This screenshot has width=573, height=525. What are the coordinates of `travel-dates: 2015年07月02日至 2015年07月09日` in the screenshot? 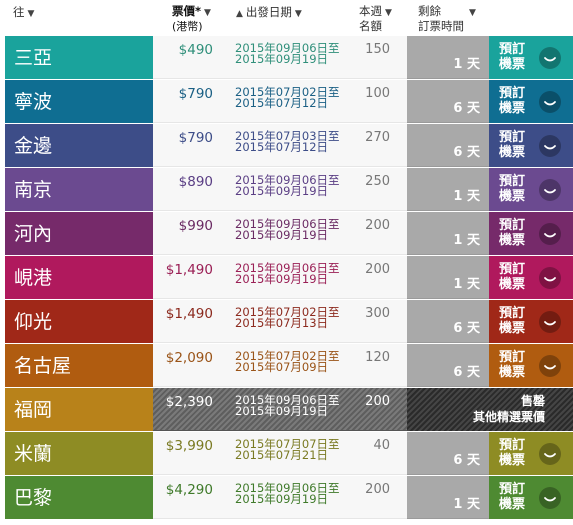 It's located at (287, 362).